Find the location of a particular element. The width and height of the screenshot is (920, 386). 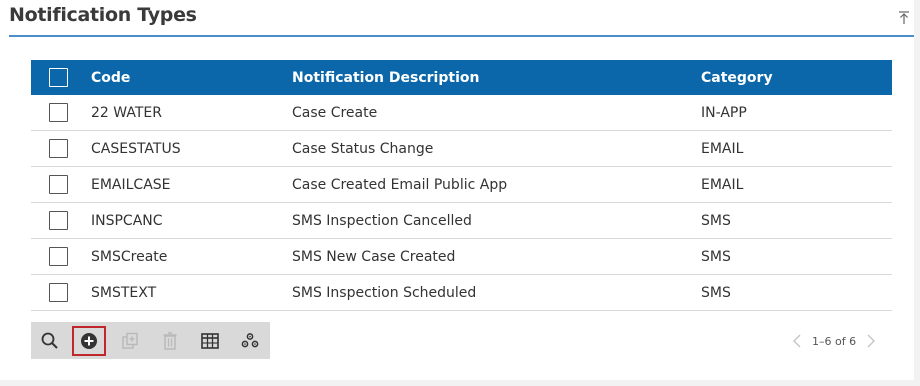

add-circle-icon is located at coordinates (89, 341).